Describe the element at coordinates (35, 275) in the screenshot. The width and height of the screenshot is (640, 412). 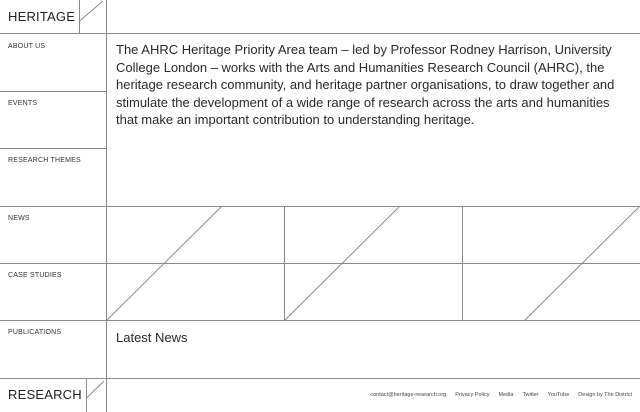
I see `nav-item-case-studies: CASE STUDIES` at that location.